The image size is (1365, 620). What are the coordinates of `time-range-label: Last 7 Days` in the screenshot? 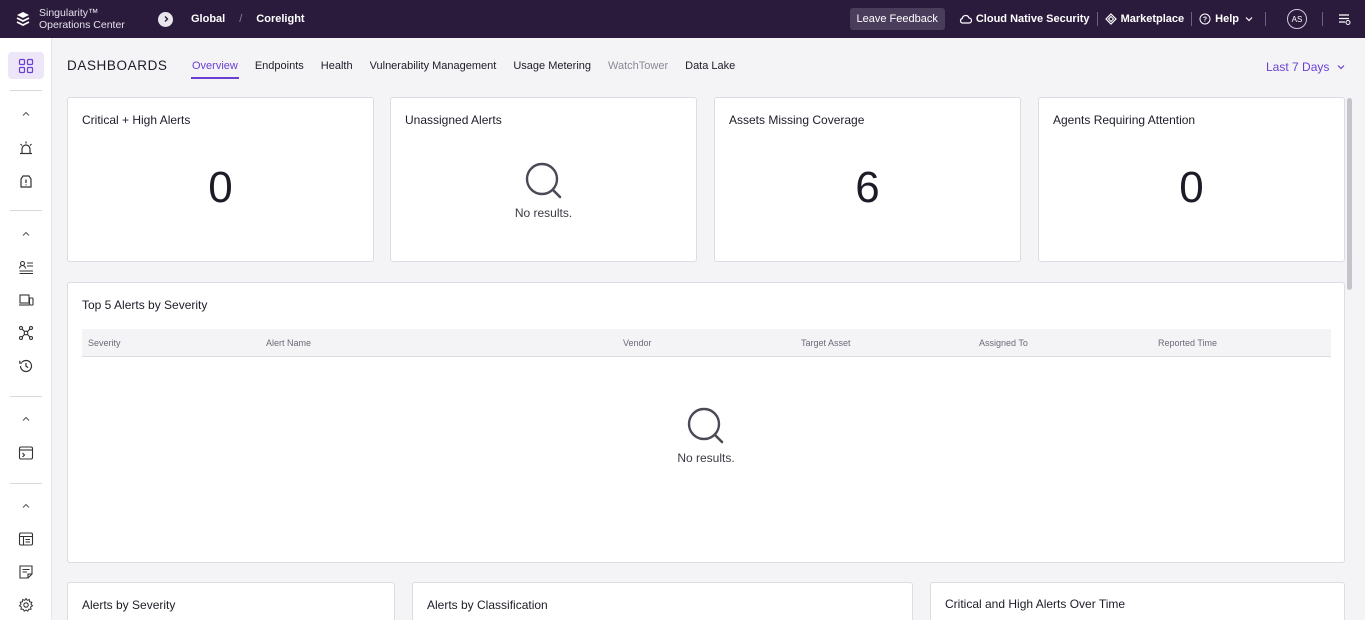 It's located at (1298, 67).